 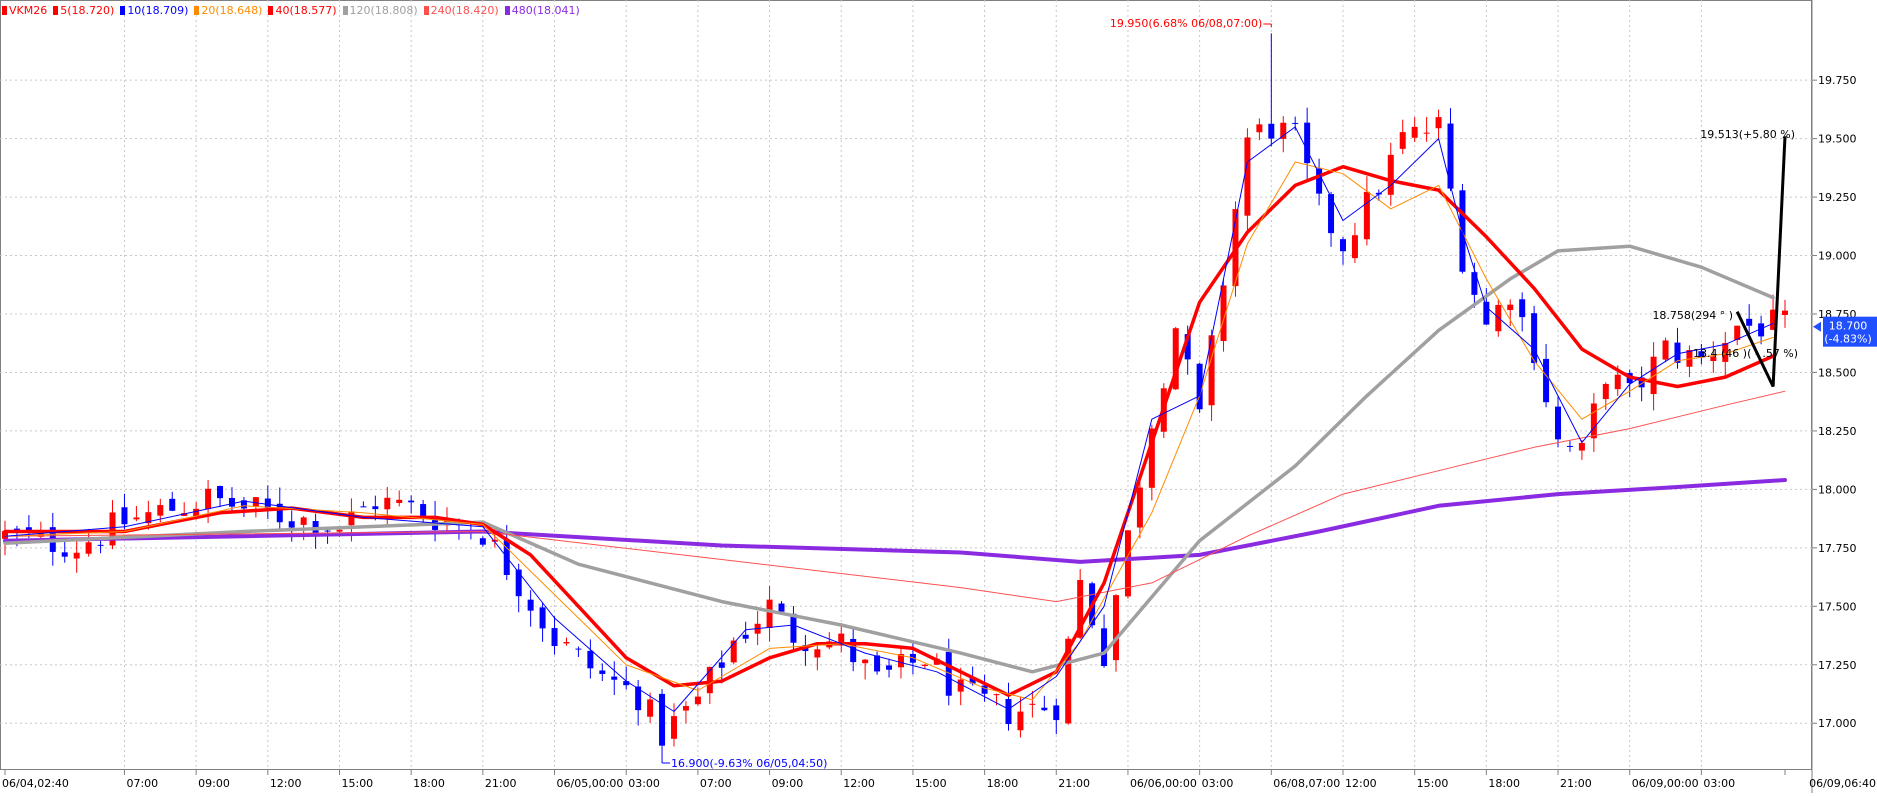 What do you see at coordinates (1186, 23) in the screenshot?
I see `high-annotation: 19.950(6.68% 06/08,07:00)` at bounding box center [1186, 23].